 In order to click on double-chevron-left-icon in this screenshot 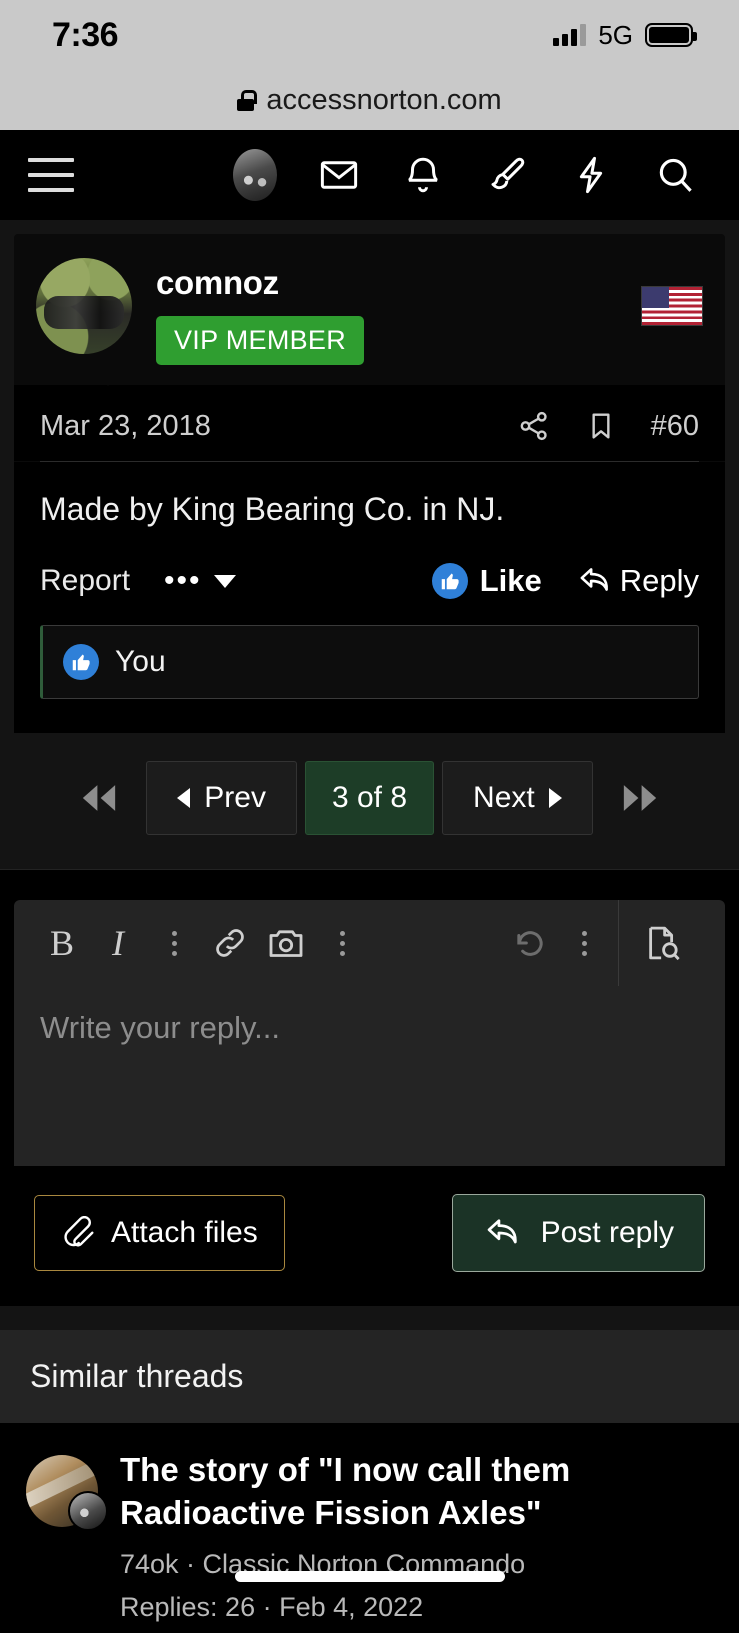, I will do `click(99, 798)`.